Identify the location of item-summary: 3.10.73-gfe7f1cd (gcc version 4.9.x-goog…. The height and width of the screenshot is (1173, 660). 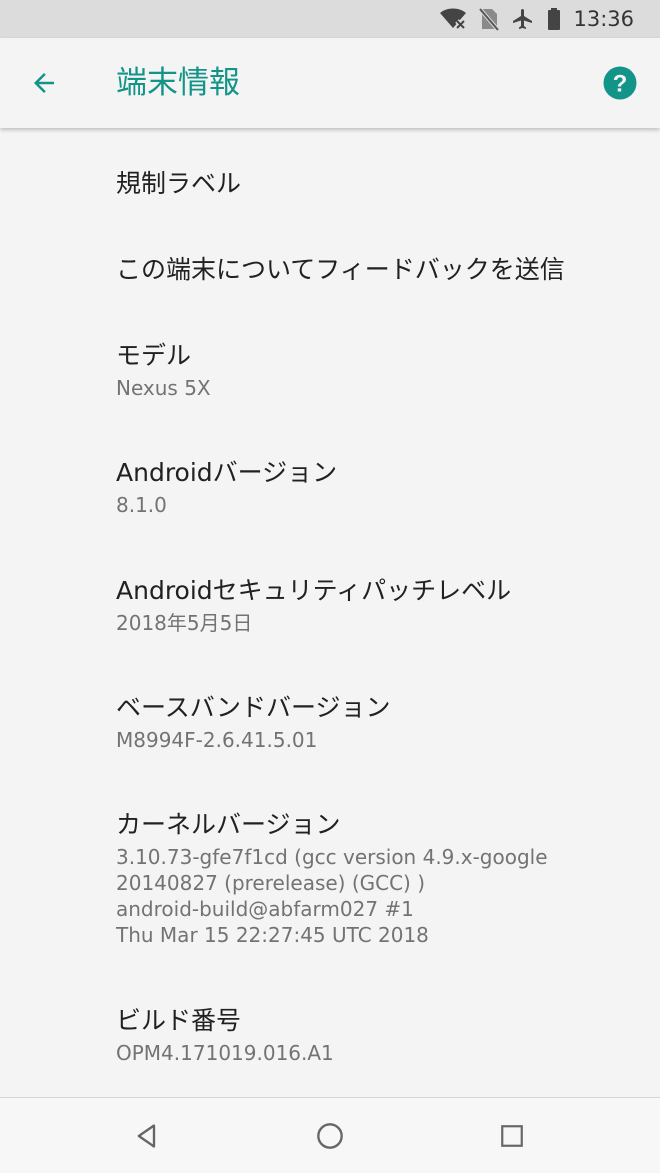
(332, 896).